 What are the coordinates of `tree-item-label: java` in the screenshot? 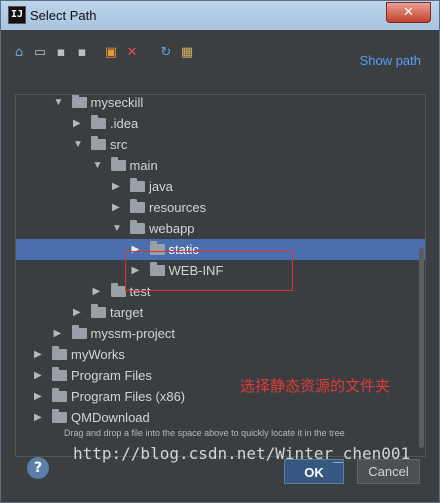 It's located at (161, 186).